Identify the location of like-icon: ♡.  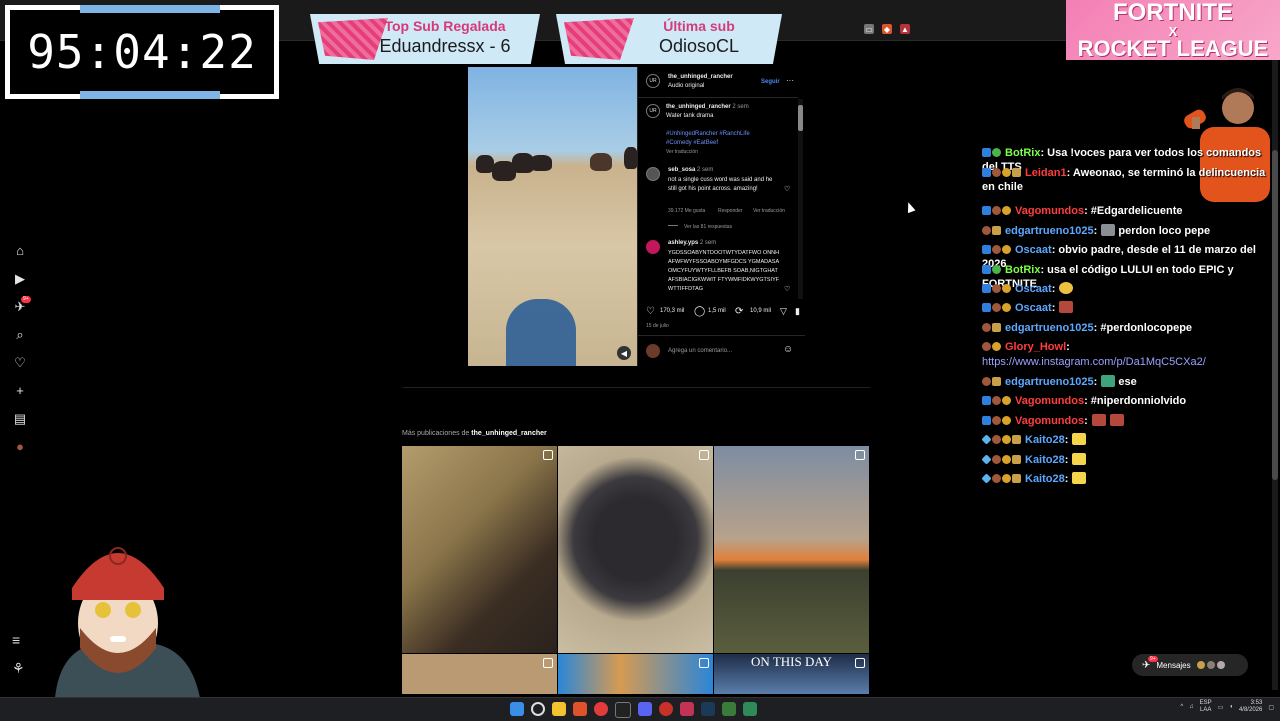
(650, 311).